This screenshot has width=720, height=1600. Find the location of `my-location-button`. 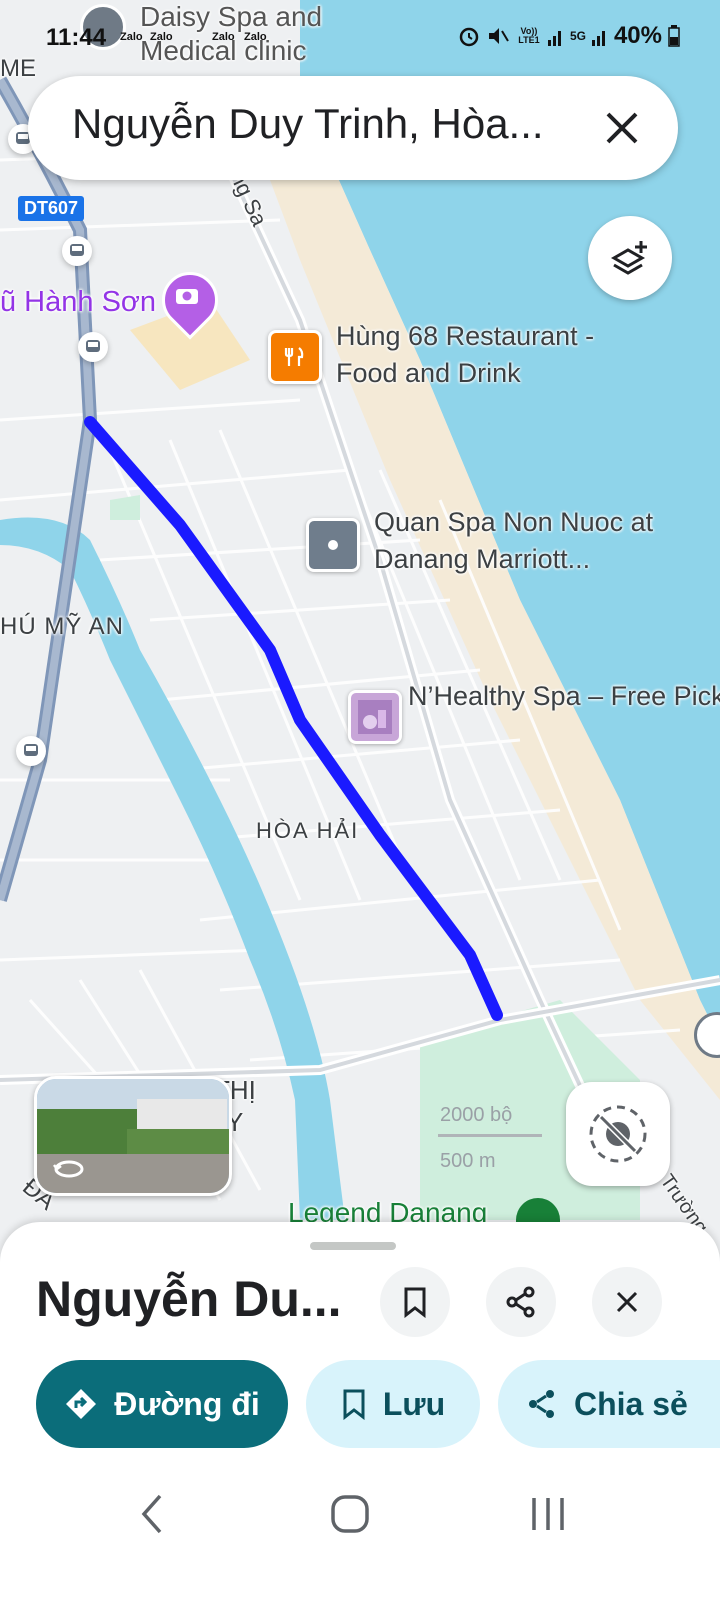

my-location-button is located at coordinates (618, 1134).